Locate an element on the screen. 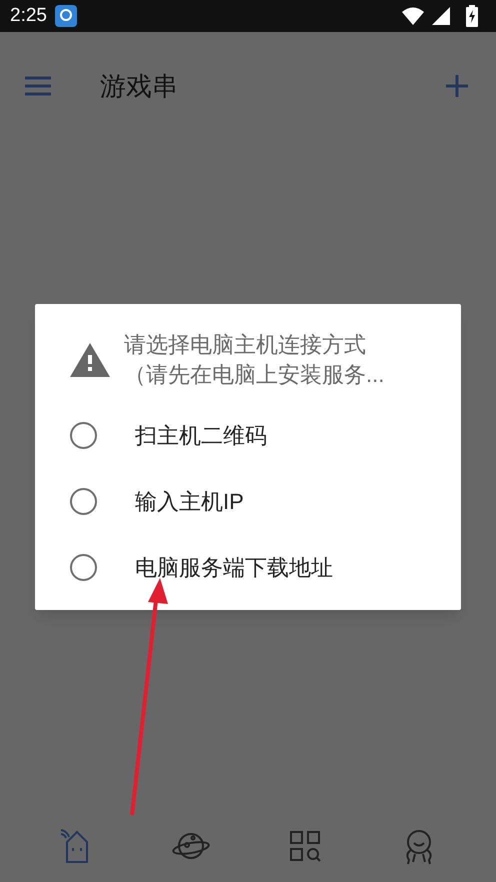 This screenshot has height=882, width=496. status-time: 2:25 is located at coordinates (28, 16).